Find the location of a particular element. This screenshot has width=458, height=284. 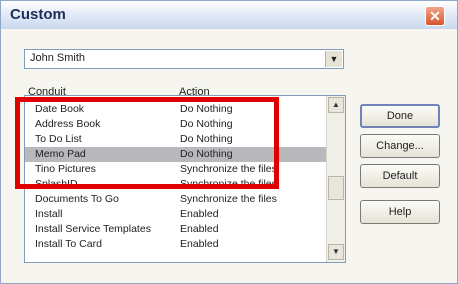

dropdown-button: ▼ is located at coordinates (333, 59).